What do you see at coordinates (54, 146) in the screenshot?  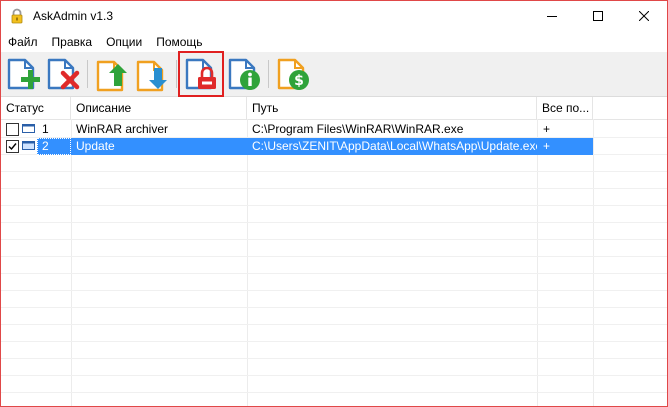 I see `row-number: 2` at bounding box center [54, 146].